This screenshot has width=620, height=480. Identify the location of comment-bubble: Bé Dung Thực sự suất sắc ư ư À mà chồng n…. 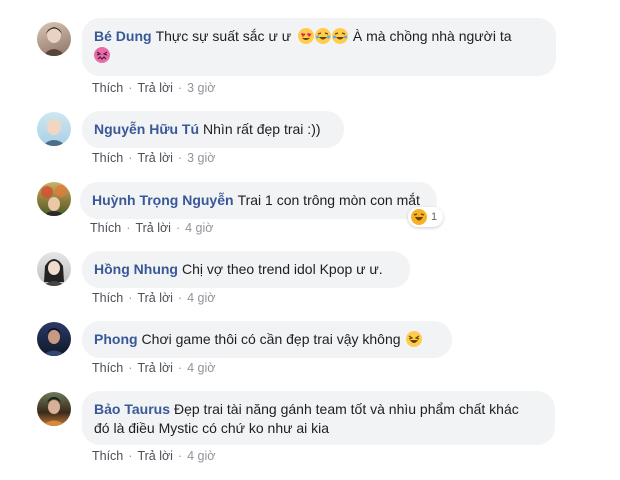
(319, 47).